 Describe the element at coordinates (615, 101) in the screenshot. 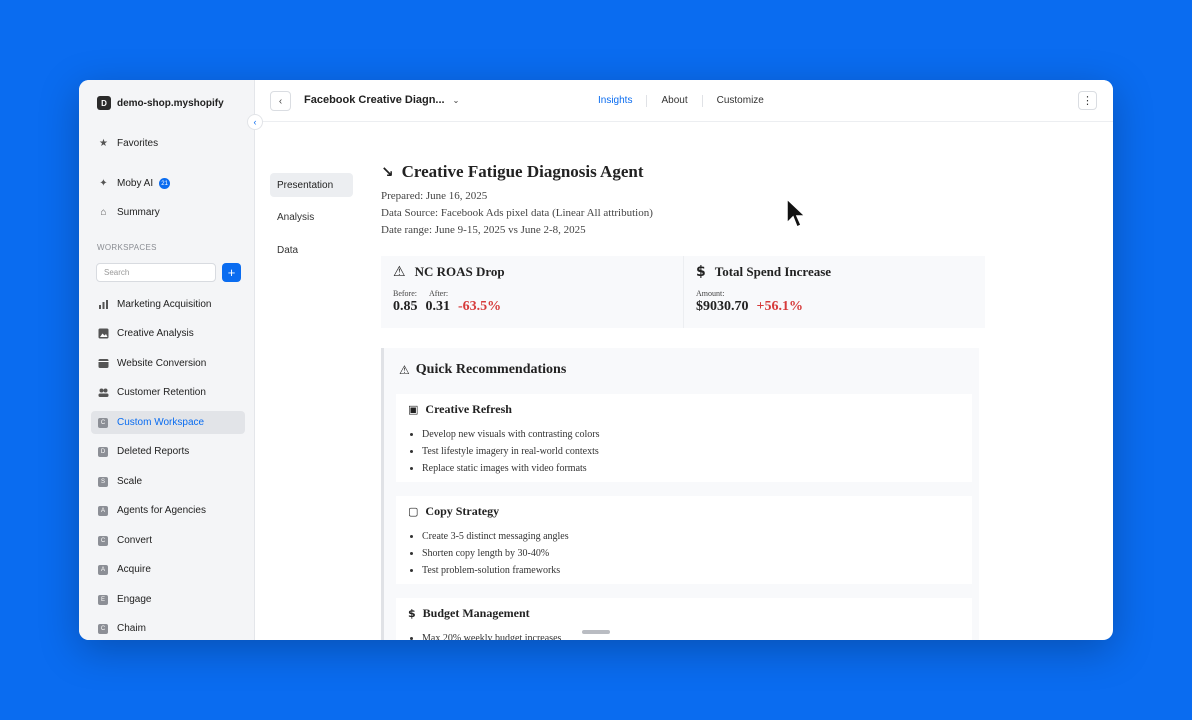

I see `tab-insights: Insights` at that location.